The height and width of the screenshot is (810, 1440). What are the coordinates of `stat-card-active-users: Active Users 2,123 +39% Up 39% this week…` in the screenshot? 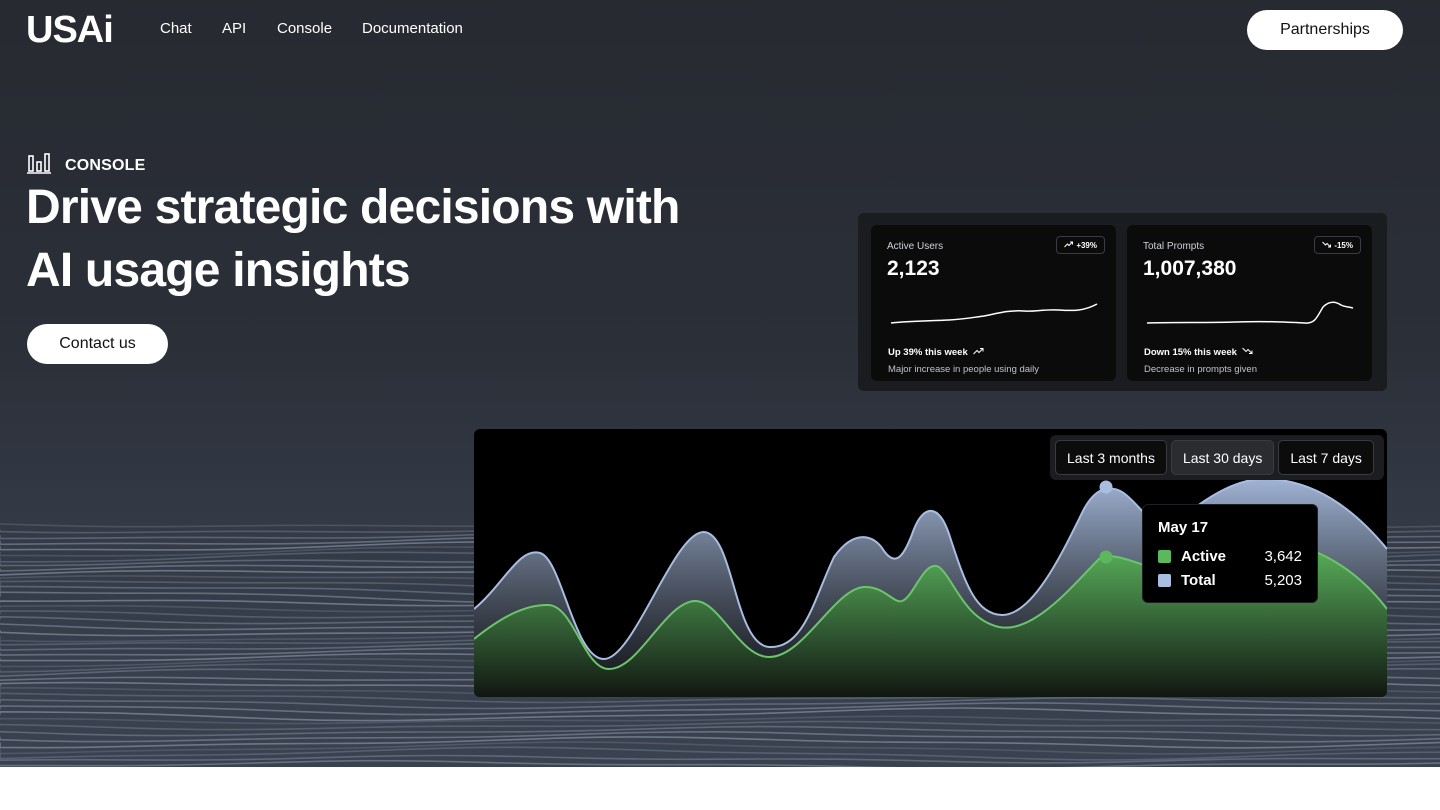 It's located at (993, 303).